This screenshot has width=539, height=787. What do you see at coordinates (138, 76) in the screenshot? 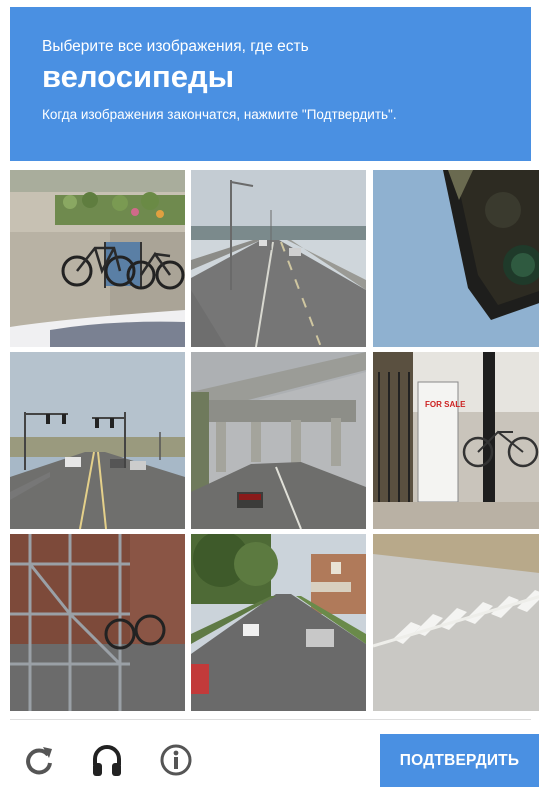
I see `target-object-keyword: велосипеды` at bounding box center [138, 76].